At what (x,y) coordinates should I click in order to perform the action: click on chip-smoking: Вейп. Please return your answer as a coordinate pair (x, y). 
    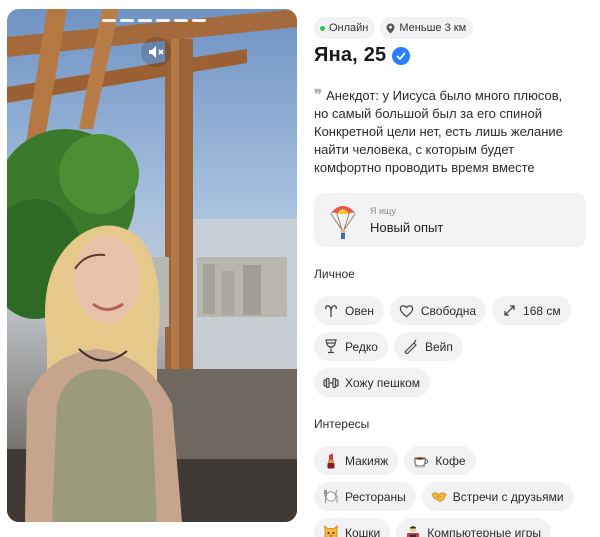
    Looking at the image, I should click on (428, 346).